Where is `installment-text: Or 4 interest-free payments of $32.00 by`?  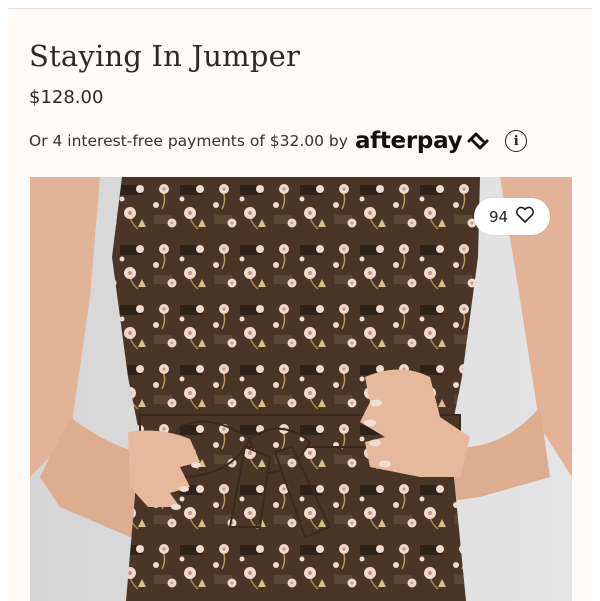
installment-text: Or 4 interest-free payments of $32.00 by is located at coordinates (188, 141).